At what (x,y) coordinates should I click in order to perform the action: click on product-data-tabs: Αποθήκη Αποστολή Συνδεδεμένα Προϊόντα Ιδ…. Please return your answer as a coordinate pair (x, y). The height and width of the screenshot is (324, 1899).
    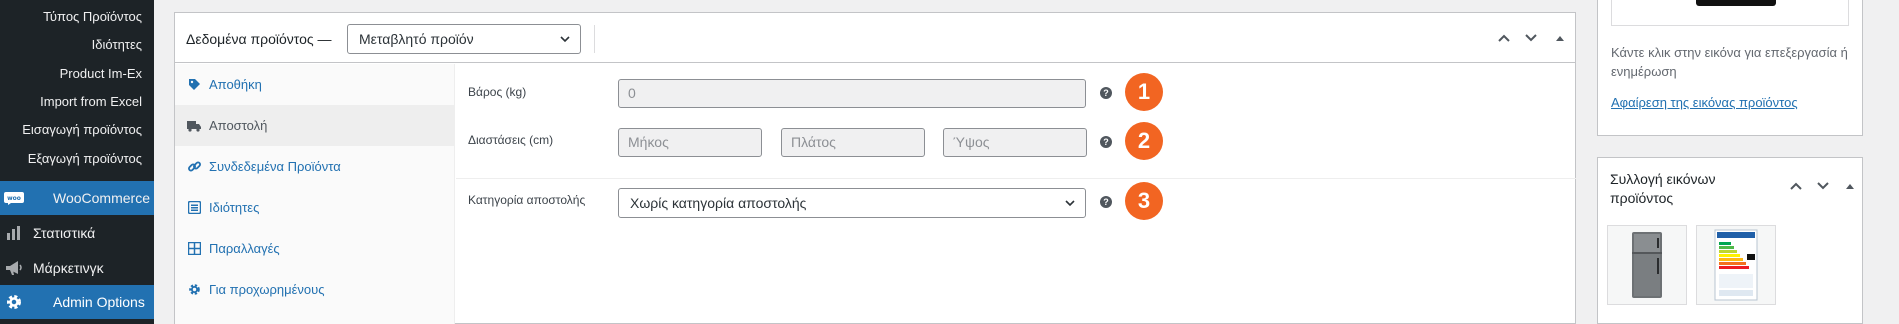
    Looking at the image, I should click on (315, 194).